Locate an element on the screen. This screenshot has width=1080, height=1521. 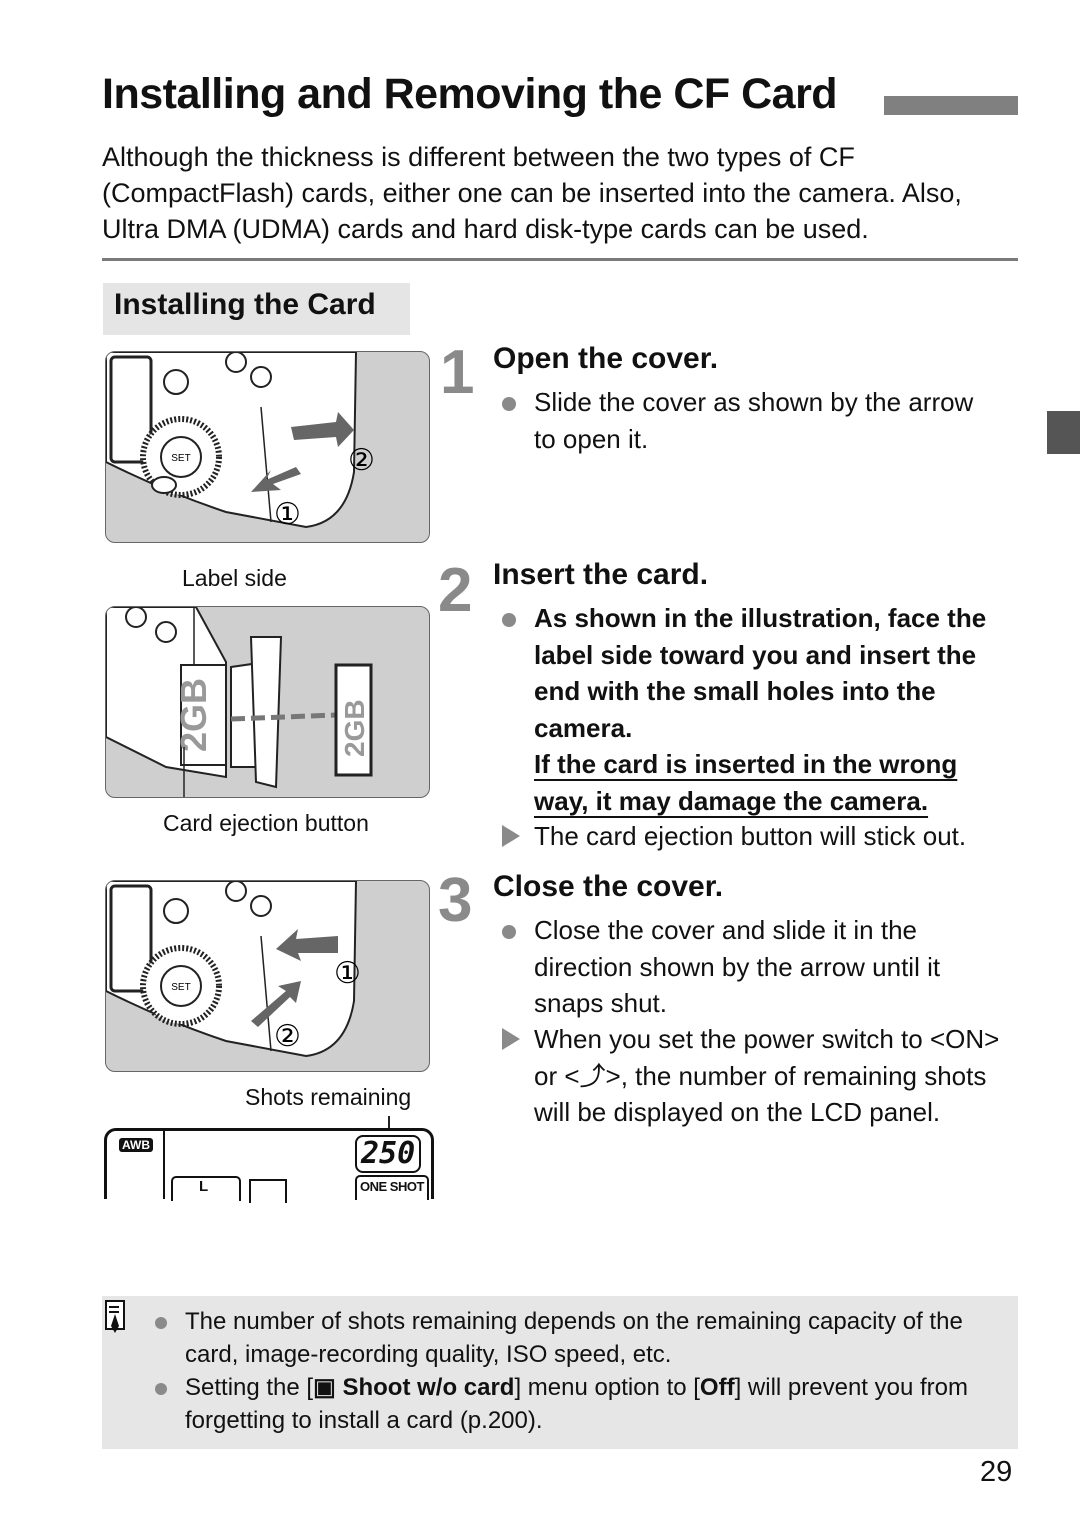
illustration-close-cover: SET ① ② is located at coordinates (267, 976).